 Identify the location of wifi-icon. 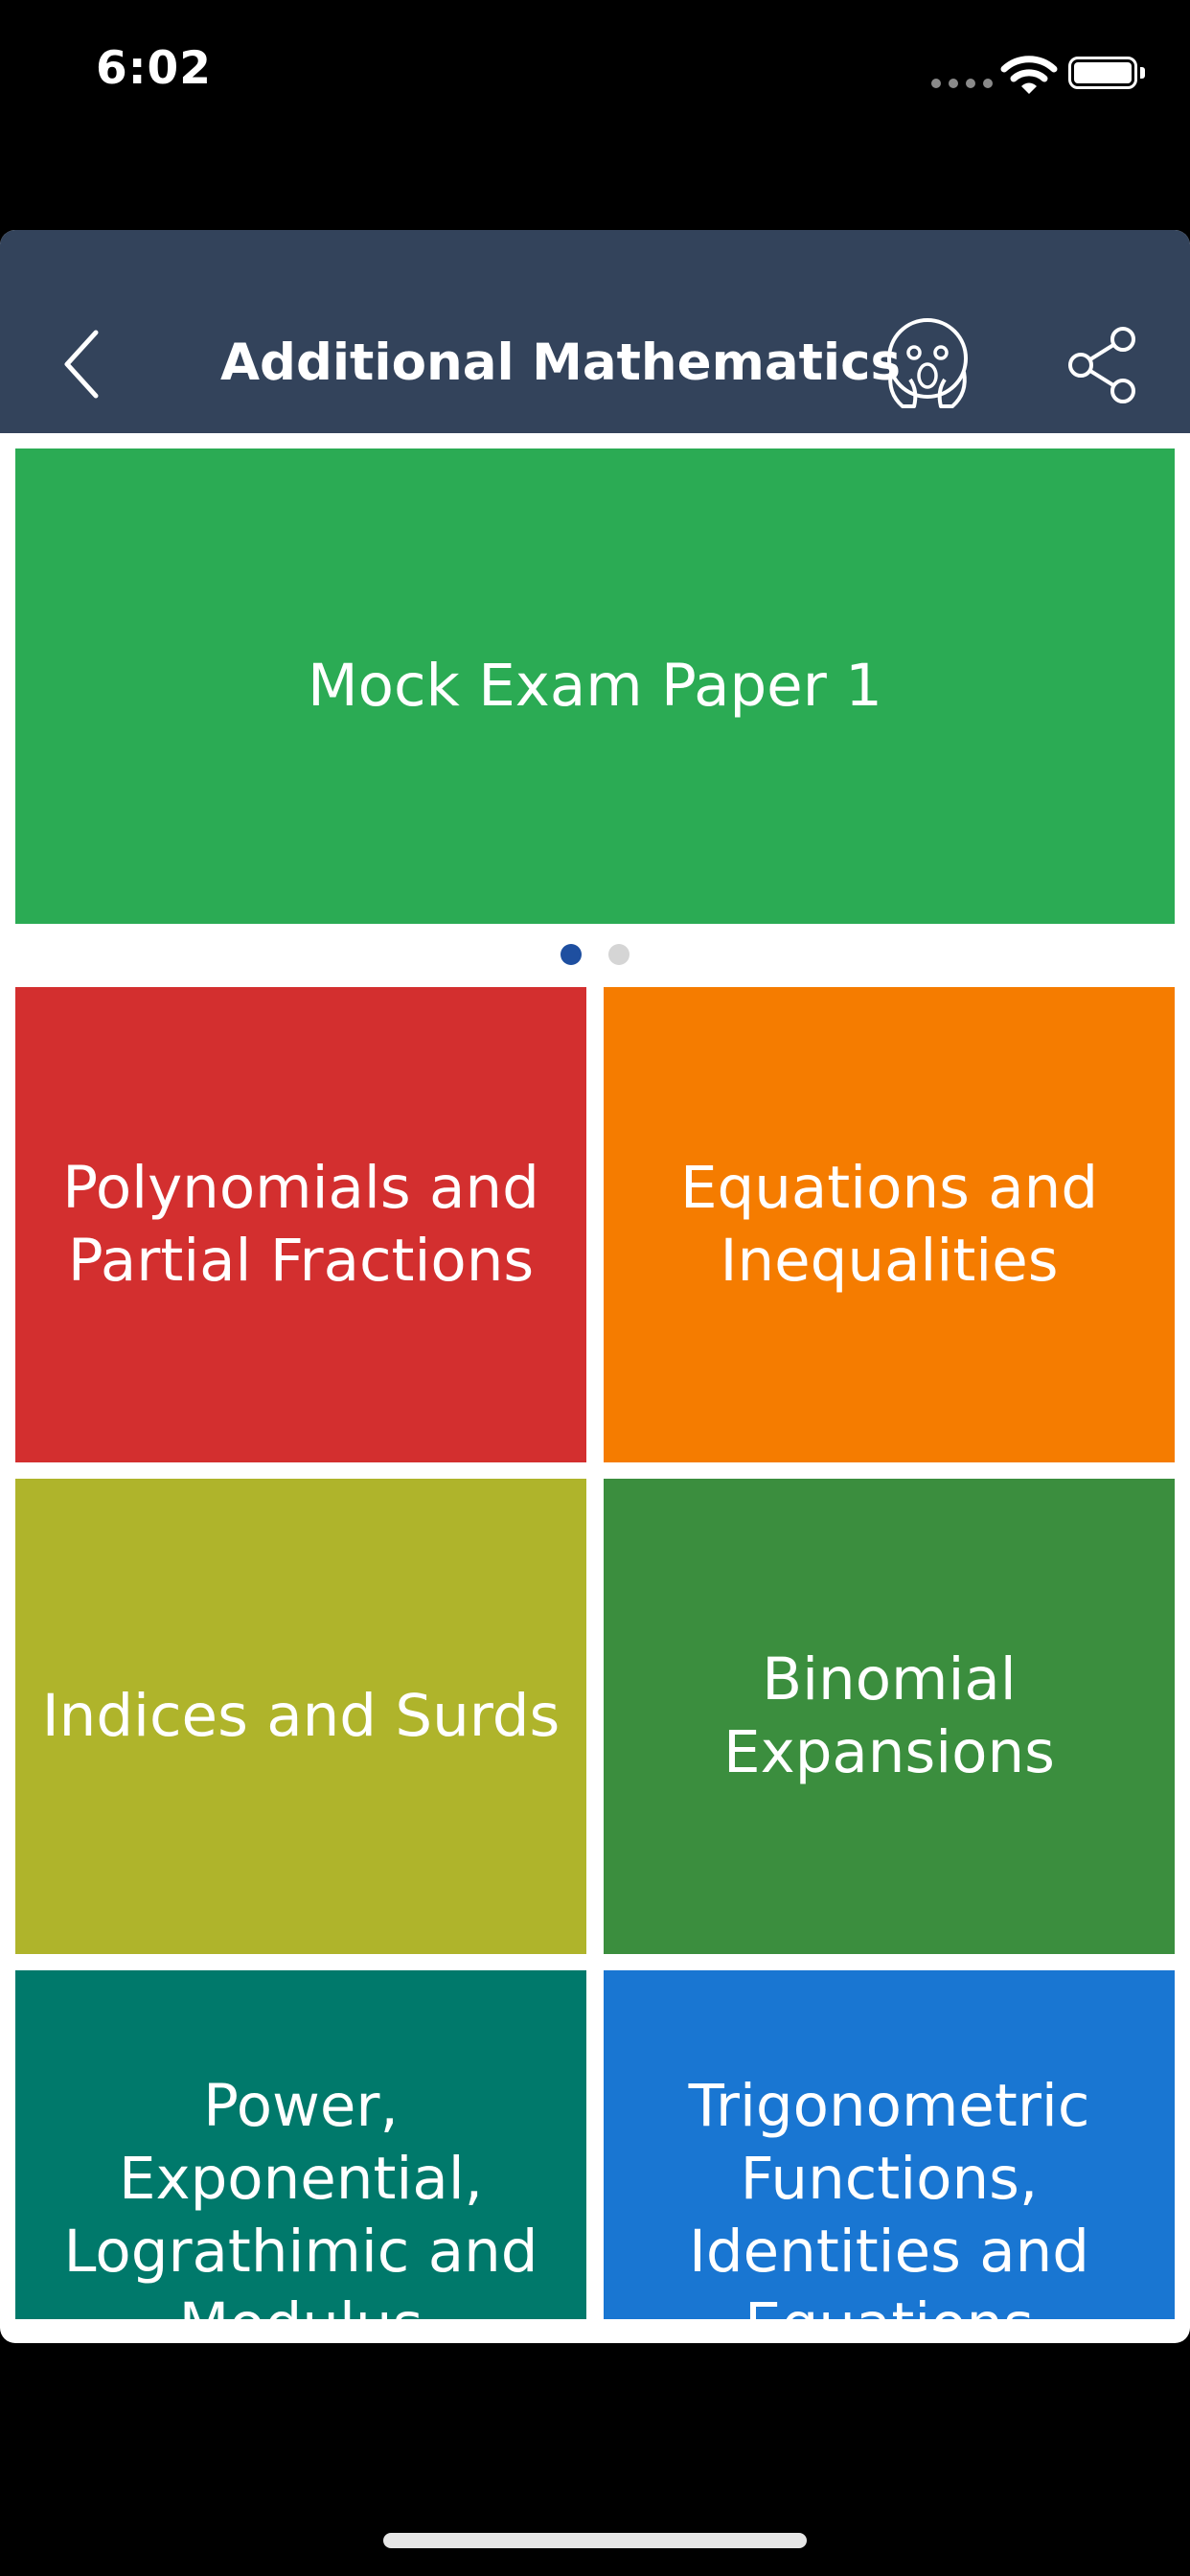
(1029, 75).